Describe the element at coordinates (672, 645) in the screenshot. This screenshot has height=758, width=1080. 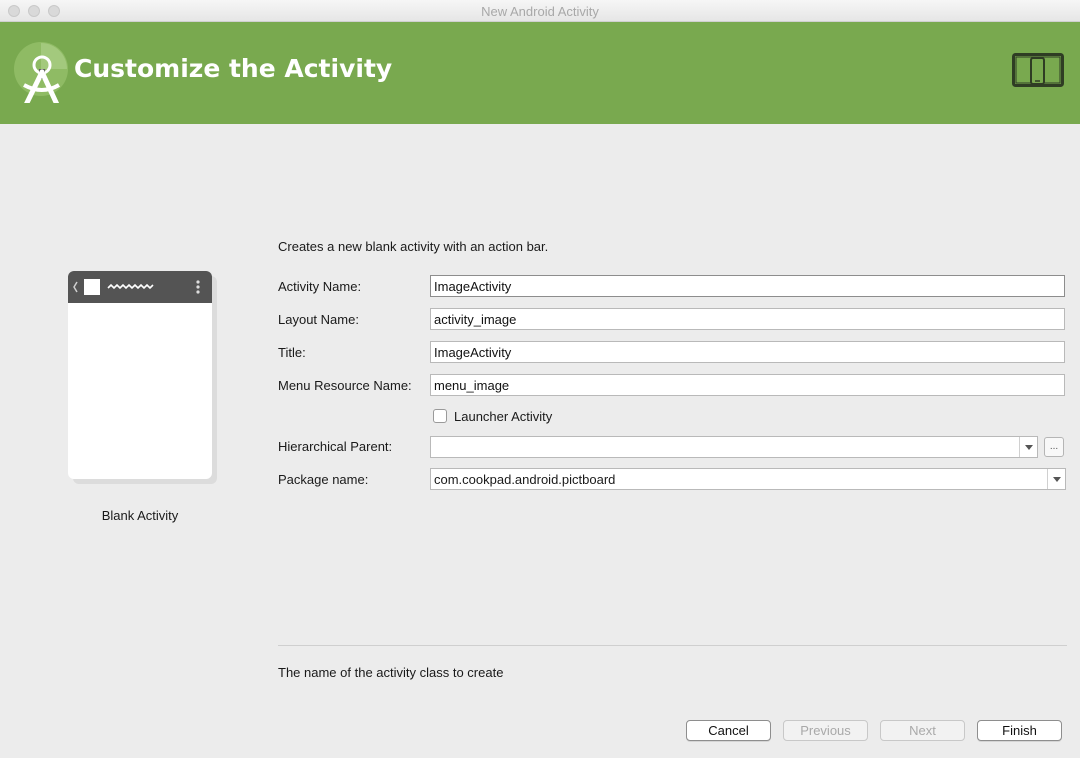
I see `divider` at that location.